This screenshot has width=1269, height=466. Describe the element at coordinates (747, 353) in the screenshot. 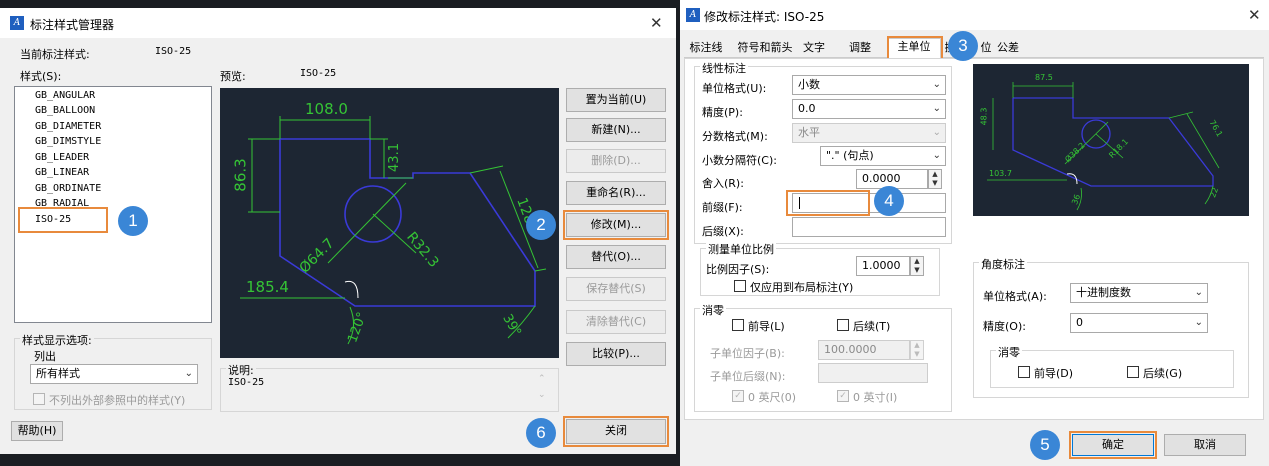

I see `sub-factor-label: 子单位因子(B):` at that location.